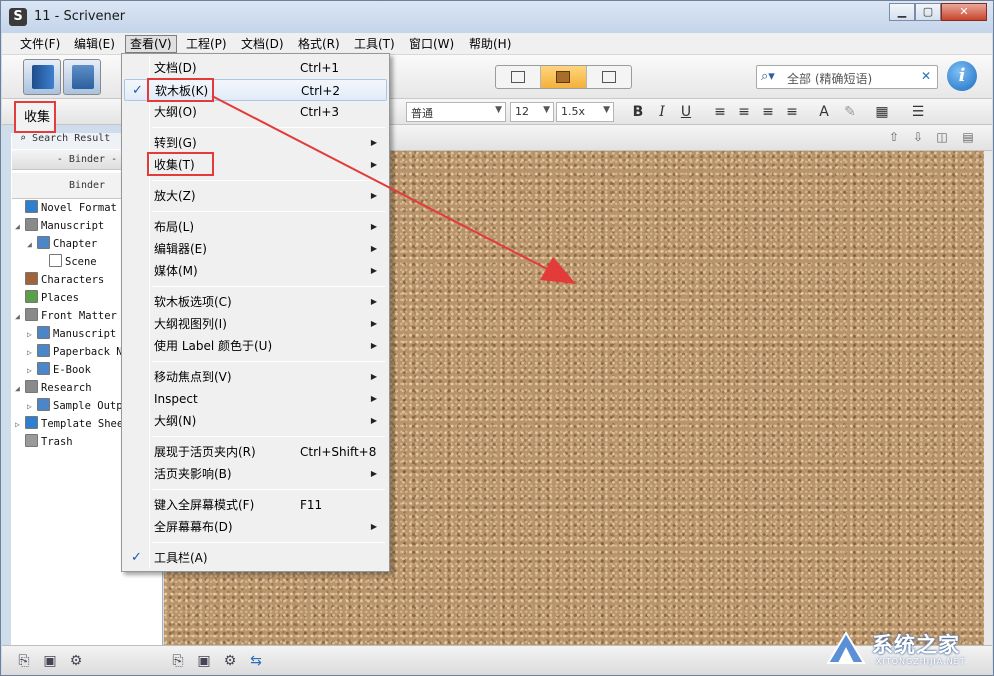 Image resolution: width=994 pixels, height=676 pixels. I want to click on watermark-subtext: XITONGZHIJIA.NET, so click(921, 661).